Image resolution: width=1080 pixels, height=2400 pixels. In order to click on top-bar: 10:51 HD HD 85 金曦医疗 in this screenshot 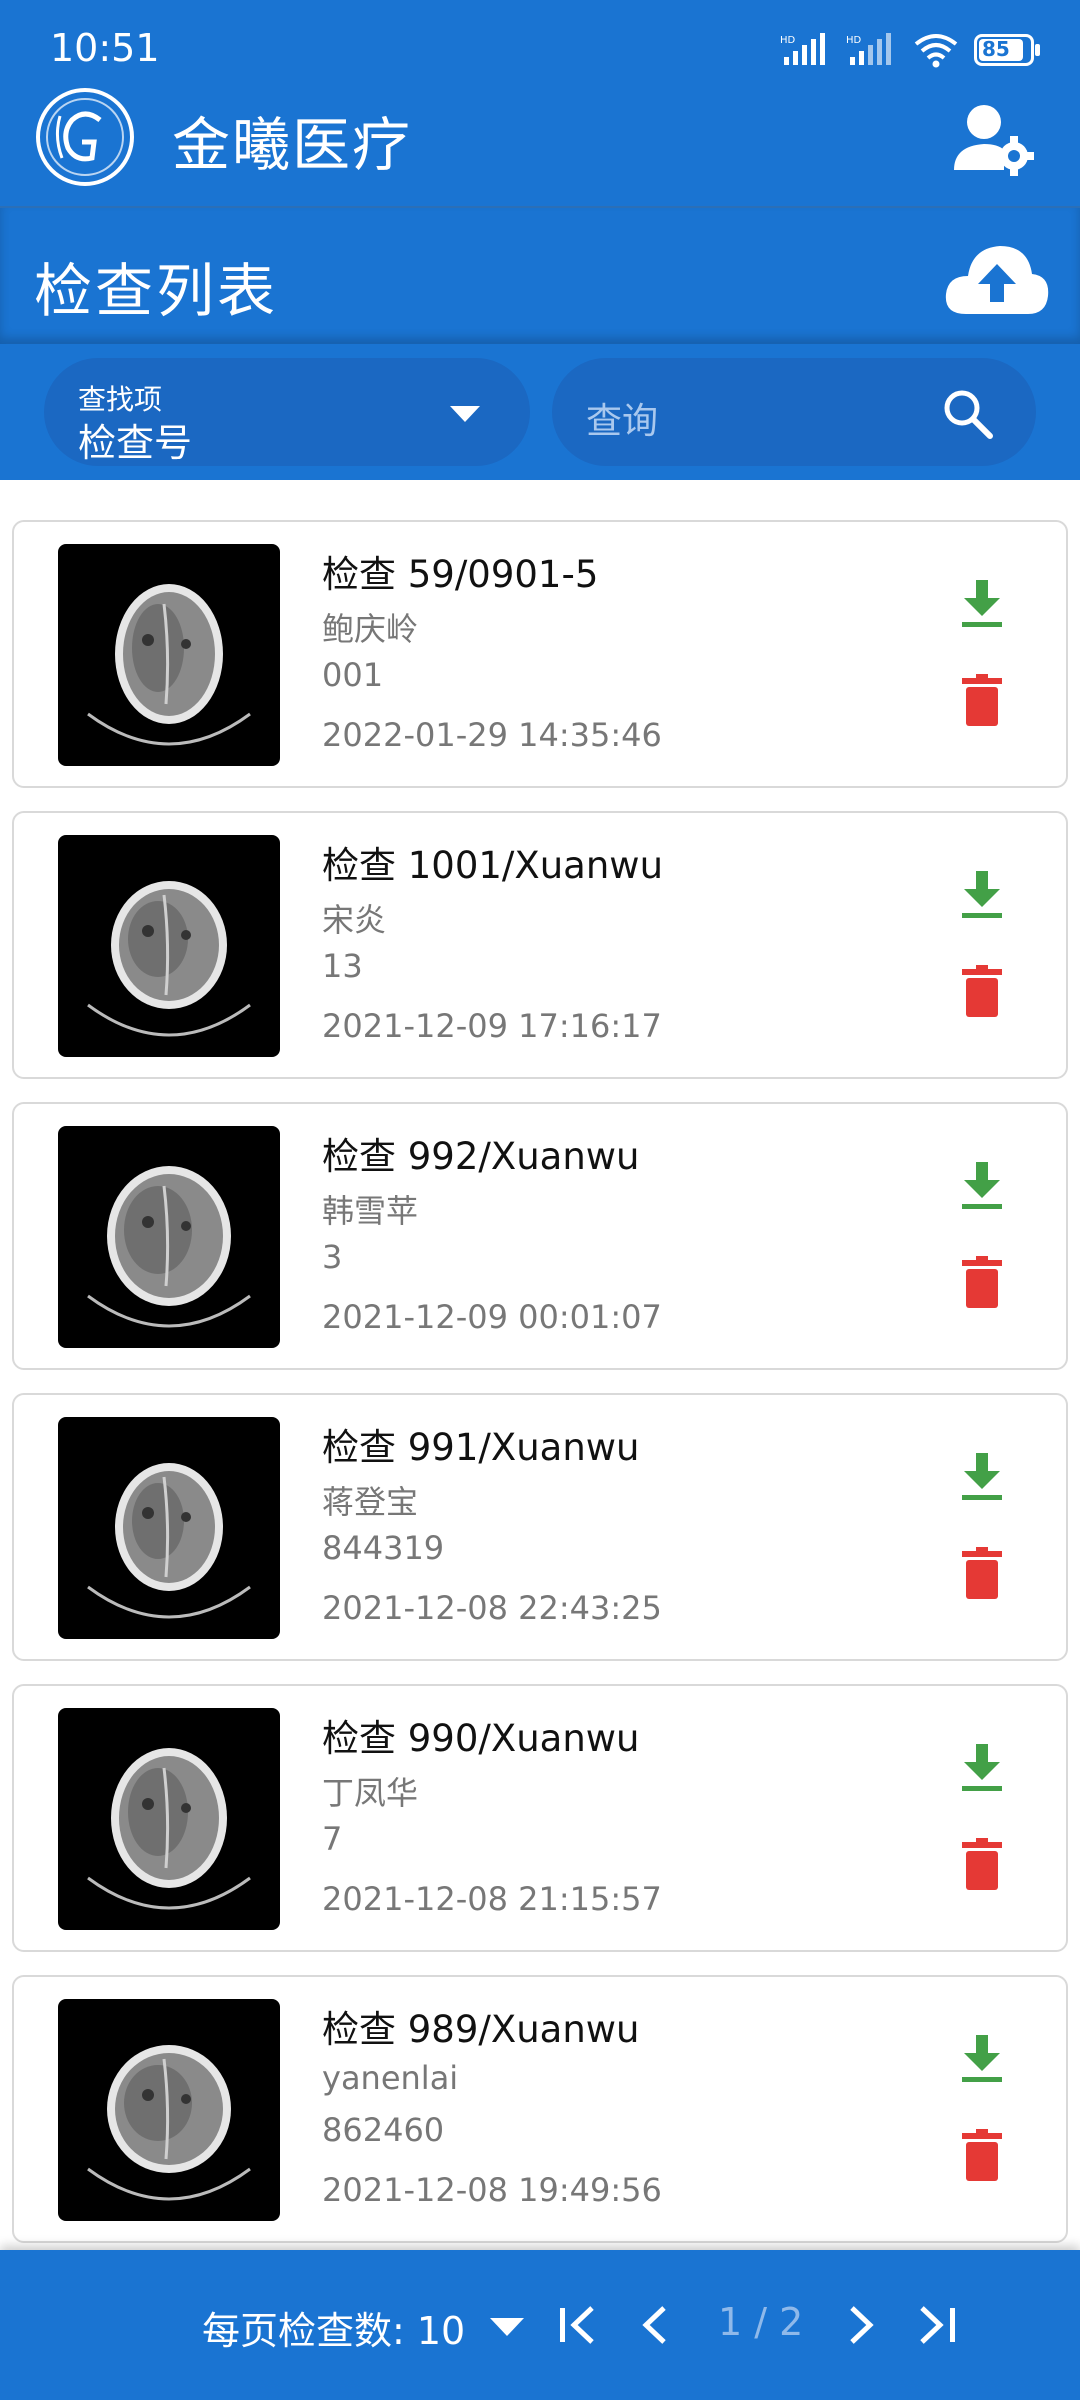, I will do `click(540, 103)`.